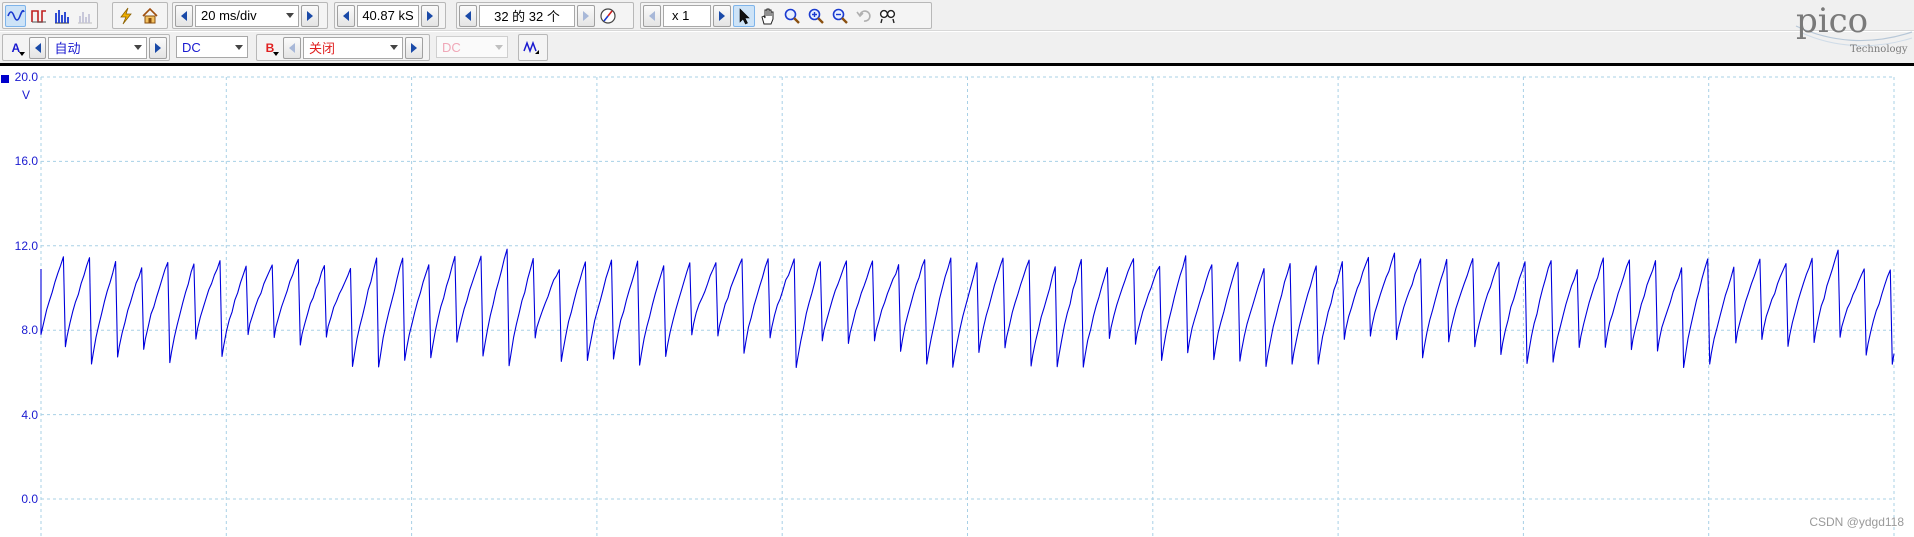  Describe the element at coordinates (1832, 21) in the screenshot. I see `logo-brand: pico` at that location.